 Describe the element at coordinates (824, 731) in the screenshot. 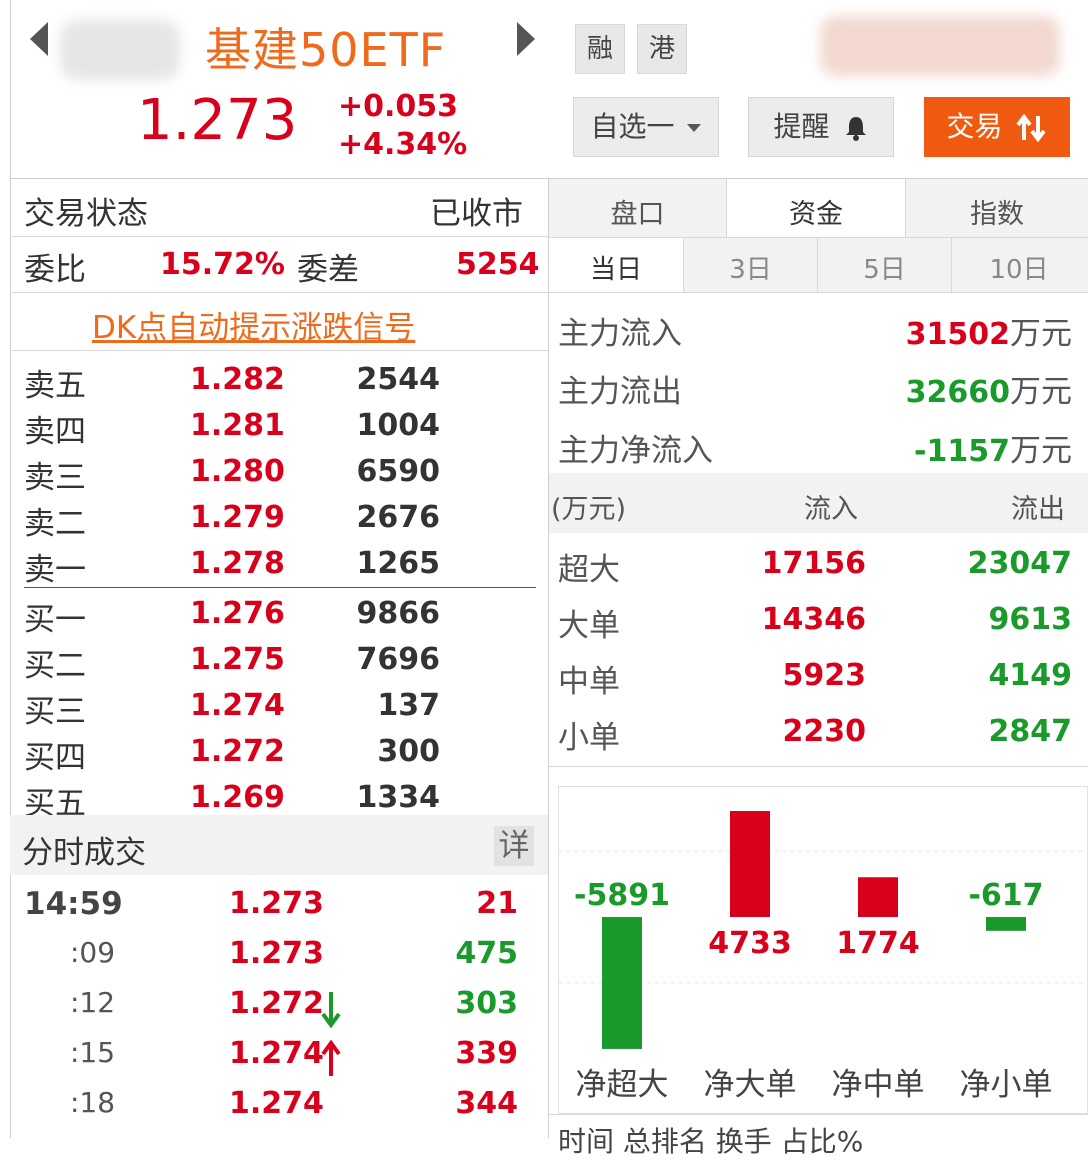

I see `flow-row-inflow: 2230` at that location.